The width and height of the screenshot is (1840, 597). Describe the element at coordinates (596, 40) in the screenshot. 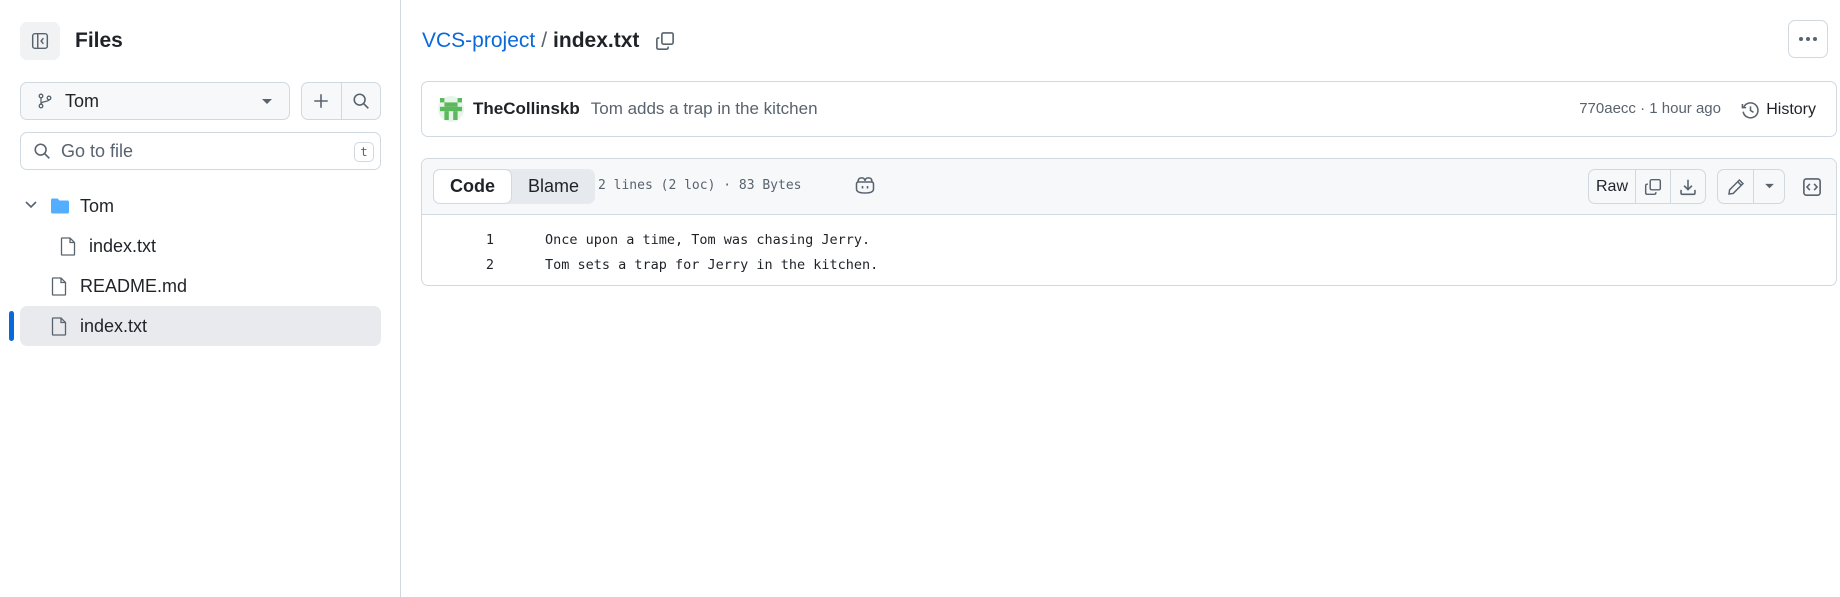

I see `breadcrumb-file: index.txt` at that location.